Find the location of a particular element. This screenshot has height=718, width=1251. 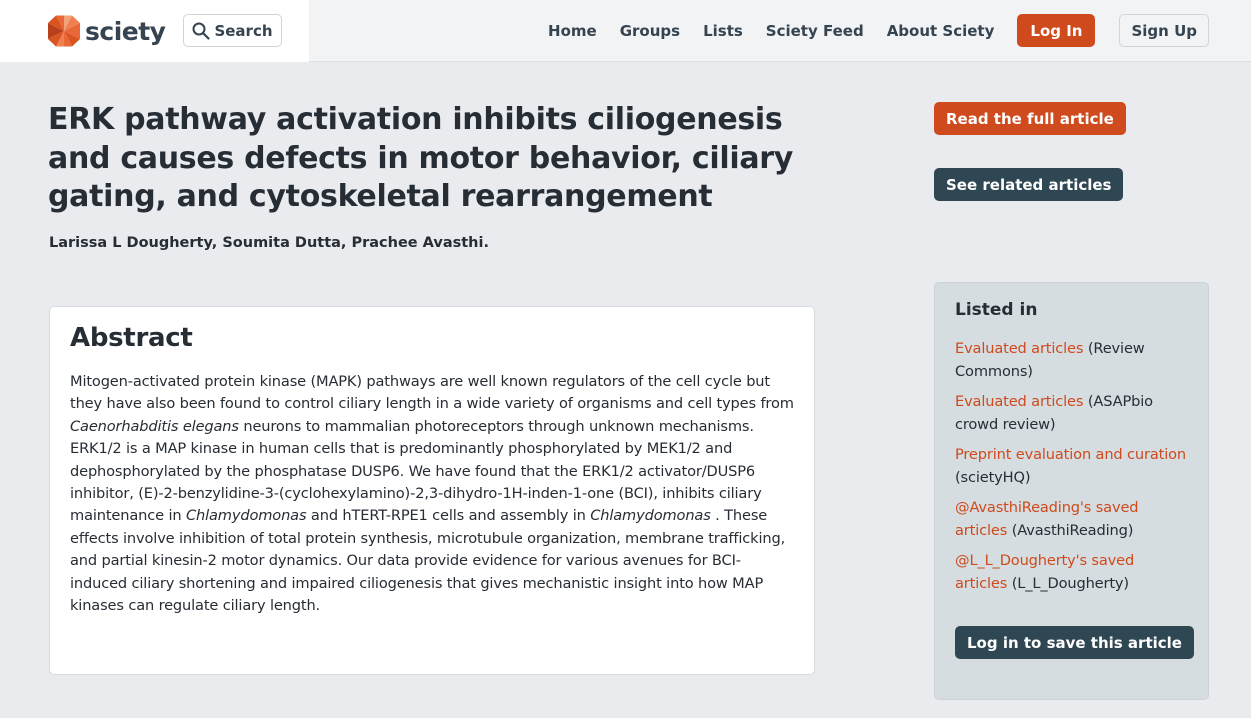

list-owner: (L_L_Dougherty) is located at coordinates (1070, 583).